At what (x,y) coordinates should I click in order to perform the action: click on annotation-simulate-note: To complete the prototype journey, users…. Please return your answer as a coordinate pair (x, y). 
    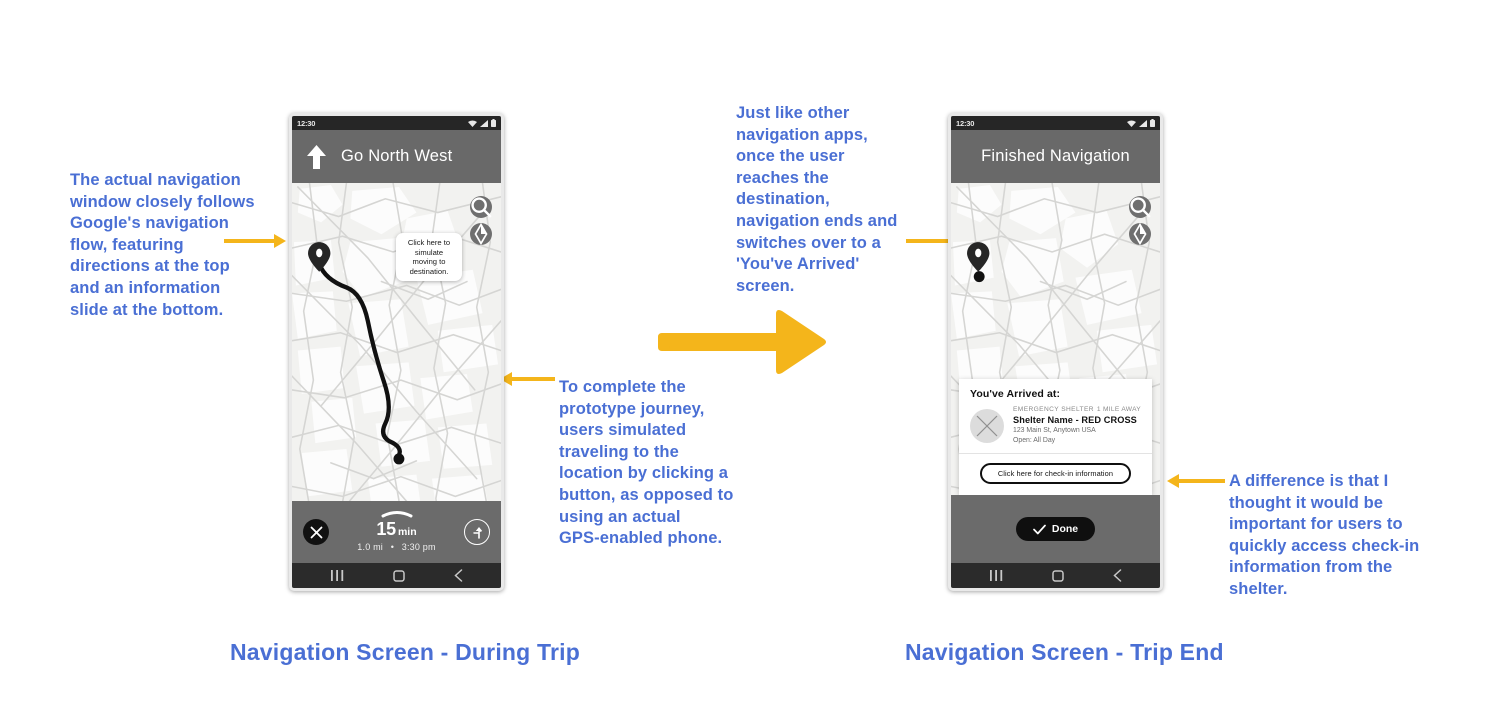
    Looking at the image, I should click on (646, 463).